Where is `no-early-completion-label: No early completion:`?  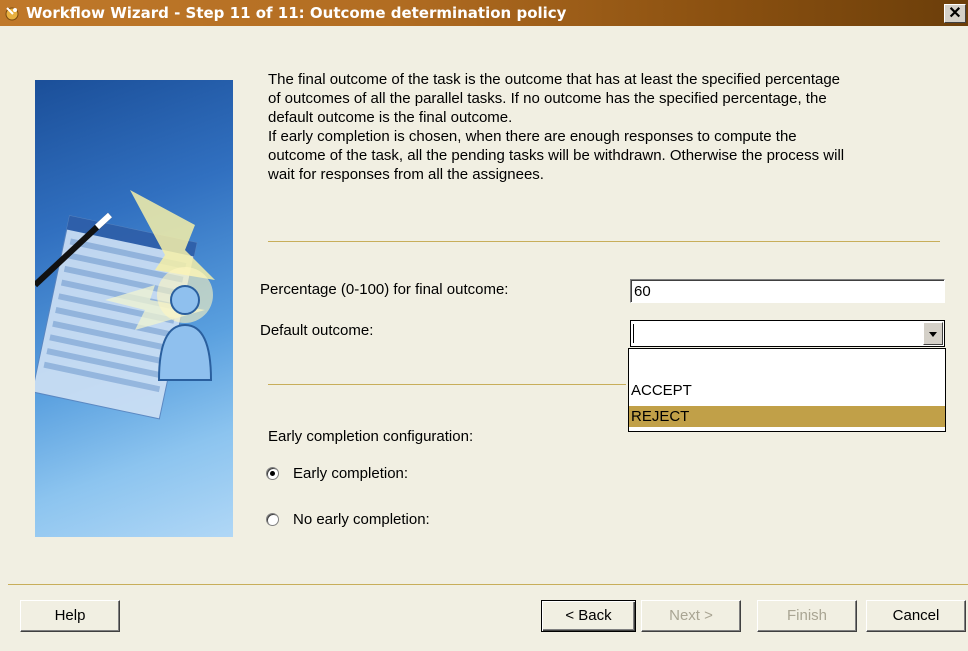 no-early-completion-label: No early completion: is located at coordinates (361, 519).